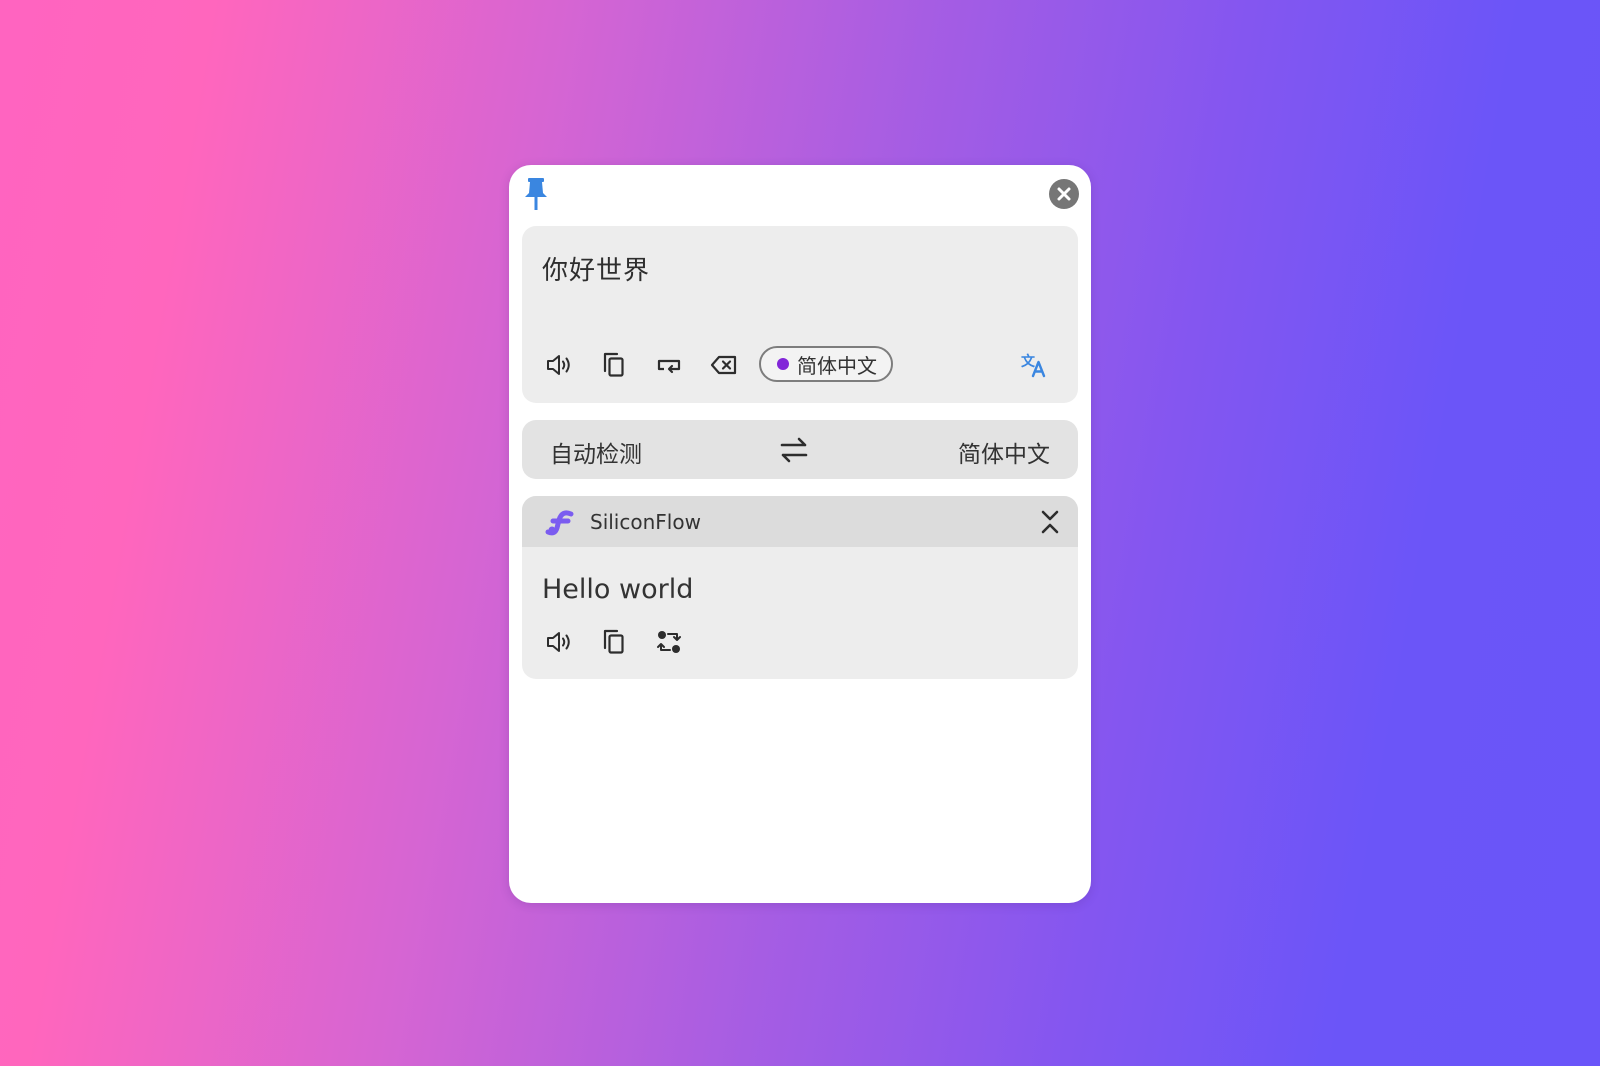 The image size is (1600, 1066). What do you see at coordinates (783, 364) in the screenshot?
I see `language-dot` at bounding box center [783, 364].